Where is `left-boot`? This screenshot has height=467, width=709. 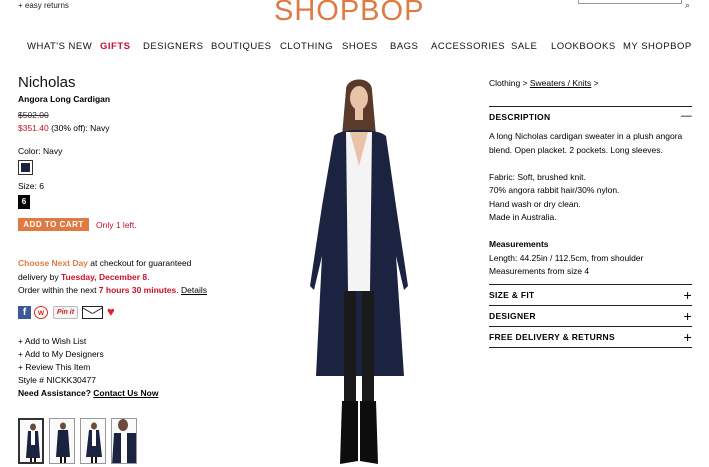
left-boot is located at coordinates (349, 432).